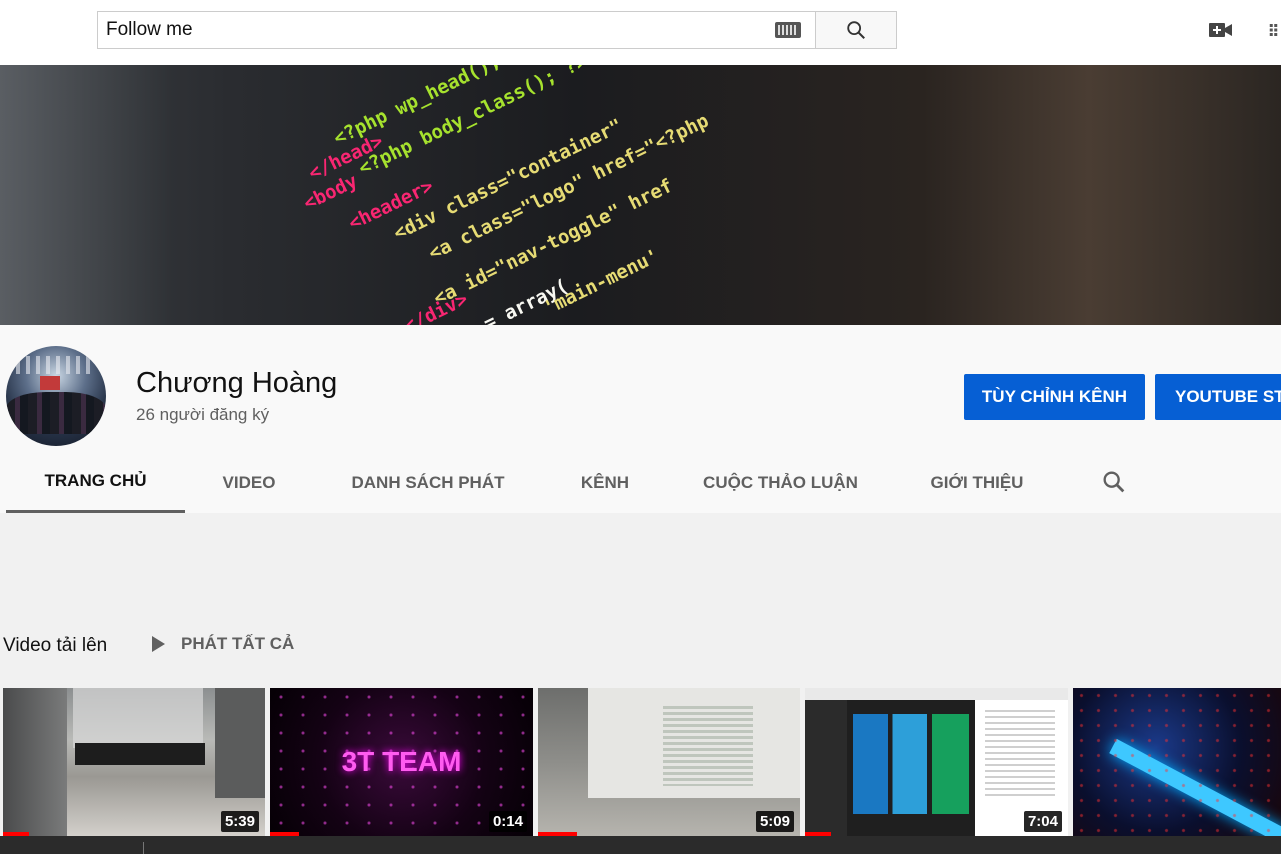 Image resolution: width=1281 pixels, height=854 pixels. What do you see at coordinates (1221, 30) in the screenshot?
I see `video-camera-add-icon` at bounding box center [1221, 30].